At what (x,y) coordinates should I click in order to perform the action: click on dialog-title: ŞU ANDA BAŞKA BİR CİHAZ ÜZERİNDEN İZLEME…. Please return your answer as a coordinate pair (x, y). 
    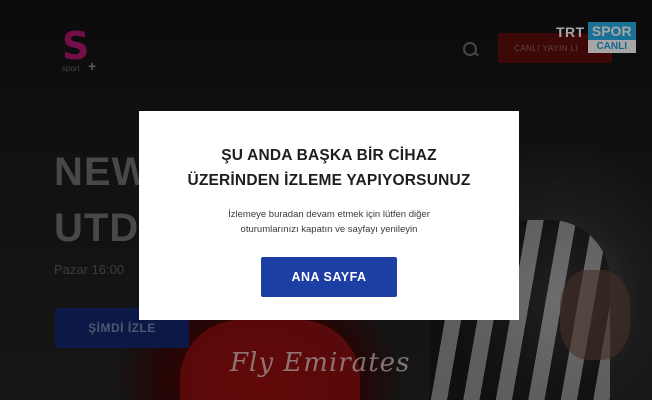
    Looking at the image, I should click on (329, 168).